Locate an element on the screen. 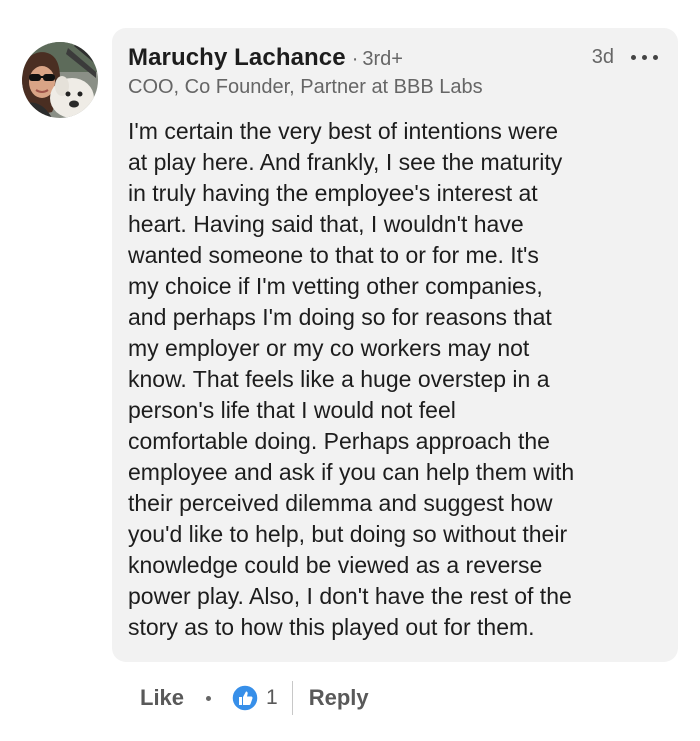 The width and height of the screenshot is (700, 741). reply-button: Reply is located at coordinates (339, 698).